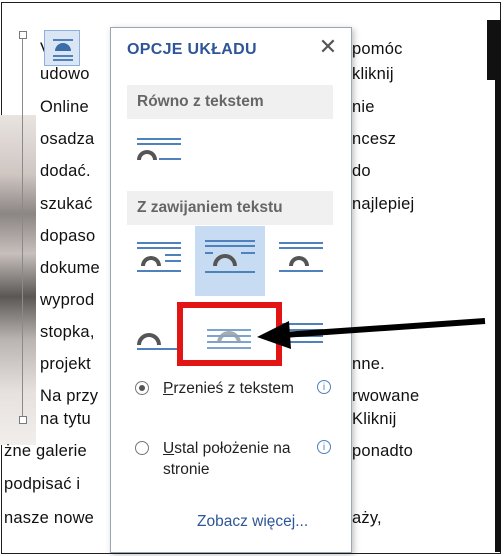 The image size is (504, 556). What do you see at coordinates (383, 451) in the screenshot?
I see `doc-line-right: ponadto` at bounding box center [383, 451].